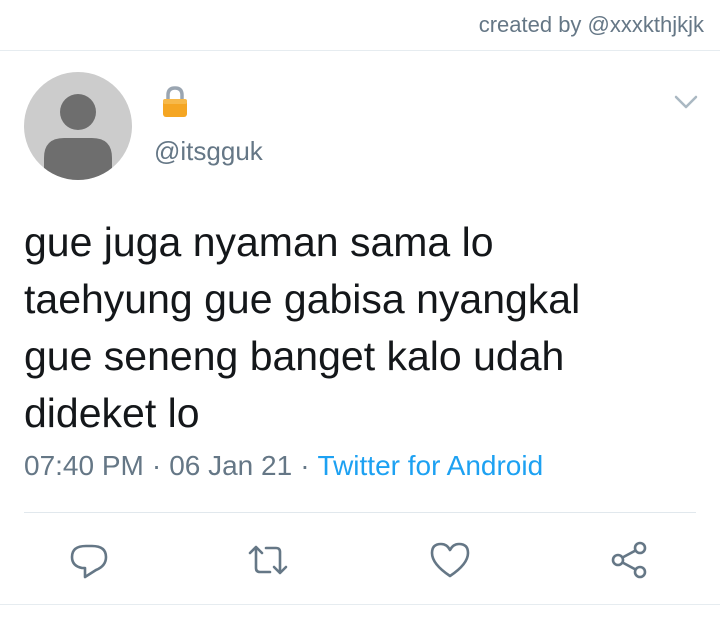 This screenshot has height=618, width=720. Describe the element at coordinates (294, 356) in the screenshot. I see `tweet-text-line: gue seneng banget kalo udah` at that location.